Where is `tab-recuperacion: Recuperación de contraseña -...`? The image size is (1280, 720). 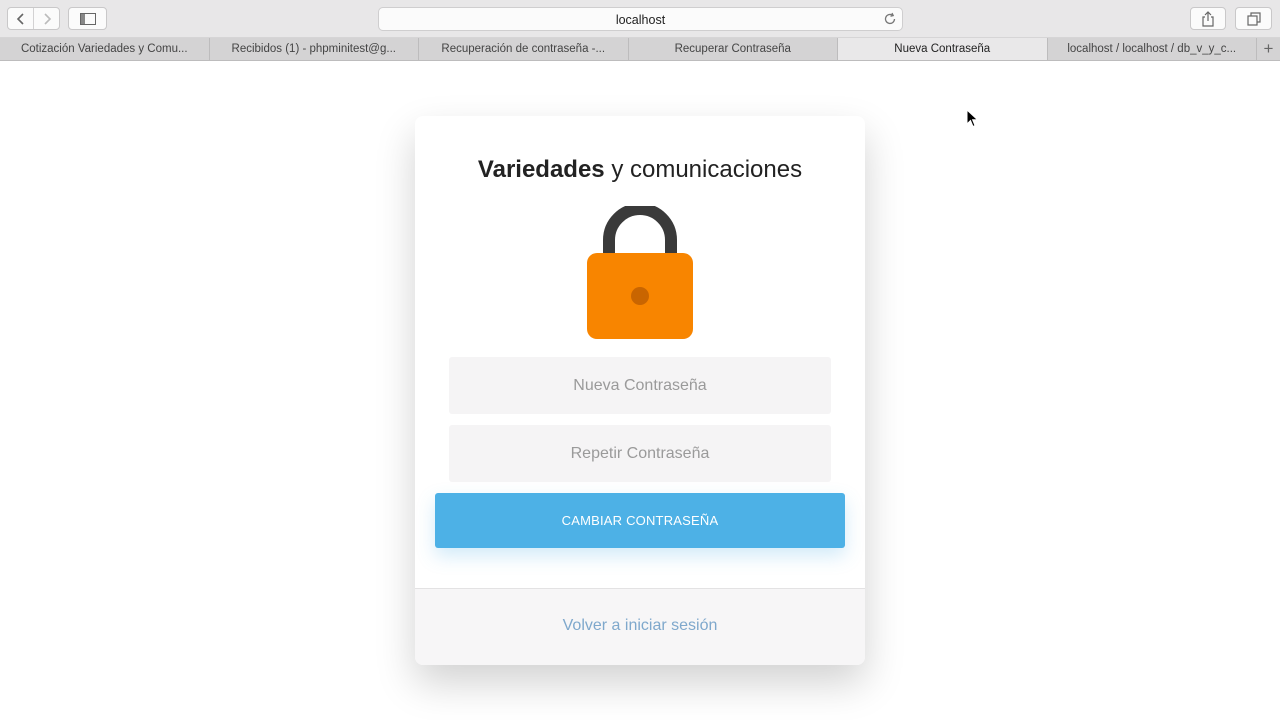 tab-recuperacion: Recuperación de contraseña -... is located at coordinates (524, 49).